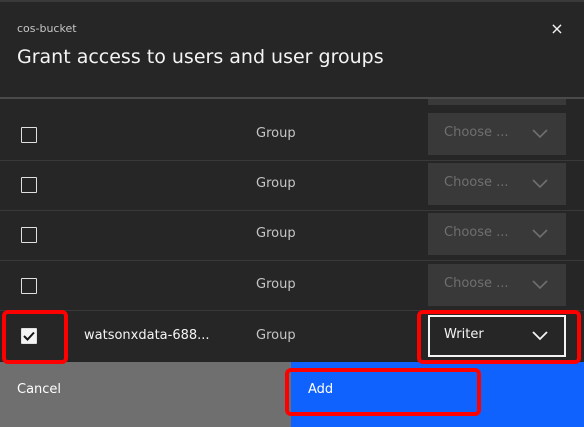 The height and width of the screenshot is (427, 584). I want to click on role-select-value: Writer, so click(464, 334).